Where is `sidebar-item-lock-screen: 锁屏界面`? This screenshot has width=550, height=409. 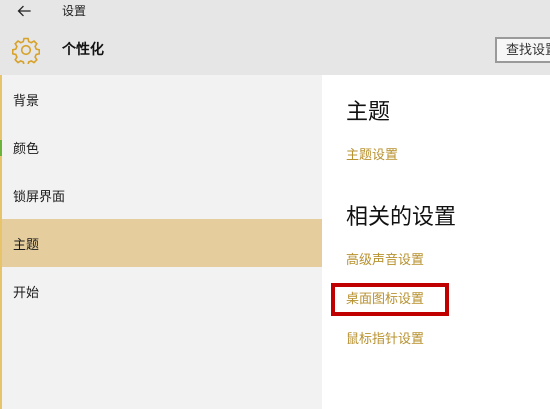
sidebar-item-lock-screen: 锁屏界面 is located at coordinates (162, 195).